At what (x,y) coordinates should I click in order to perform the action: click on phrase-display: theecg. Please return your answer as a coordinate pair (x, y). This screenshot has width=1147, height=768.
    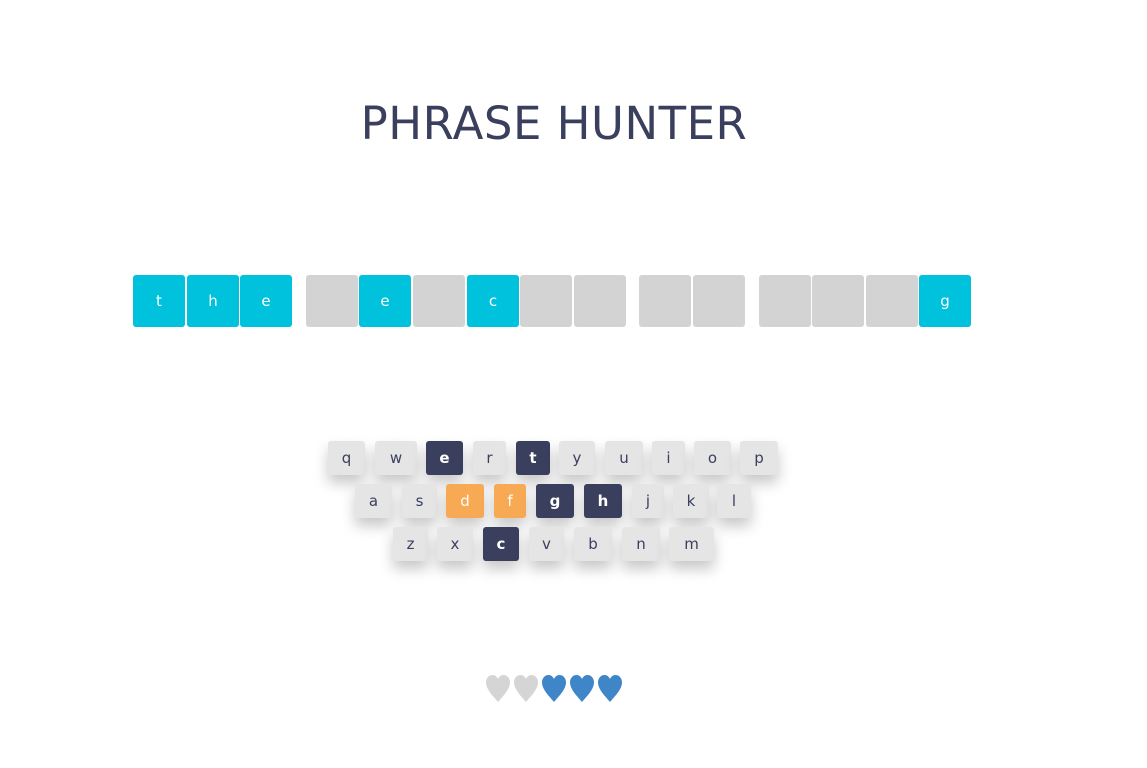
    Looking at the image, I should click on (573, 301).